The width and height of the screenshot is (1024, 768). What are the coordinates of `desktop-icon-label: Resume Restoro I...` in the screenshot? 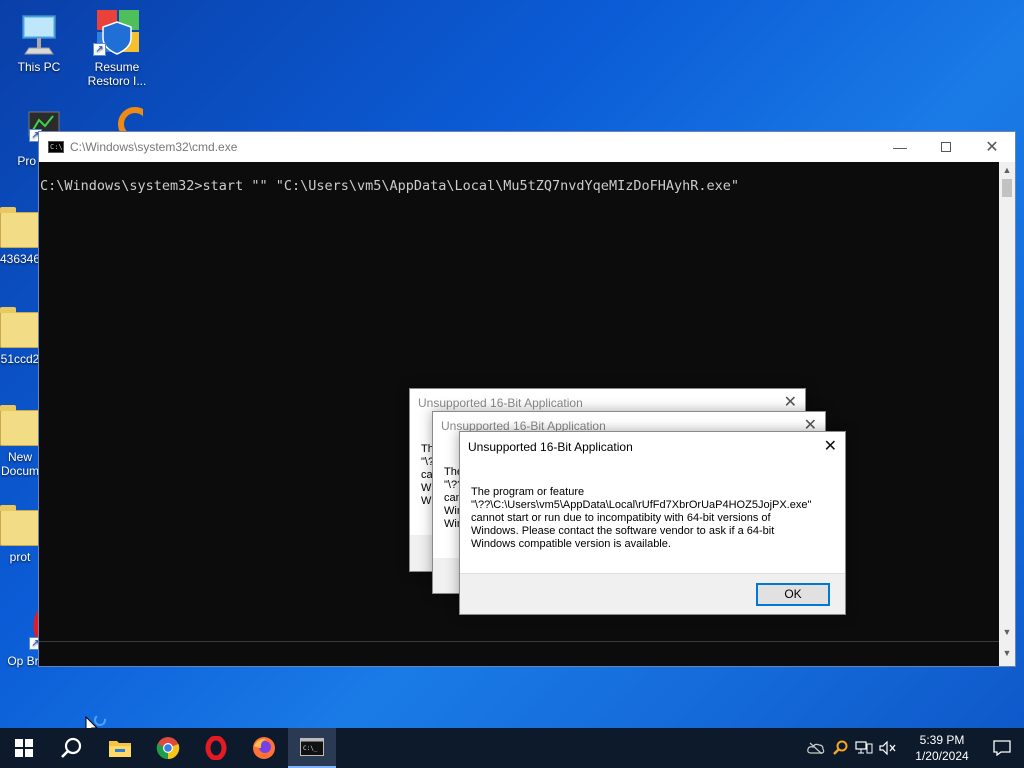 It's located at (117, 74).